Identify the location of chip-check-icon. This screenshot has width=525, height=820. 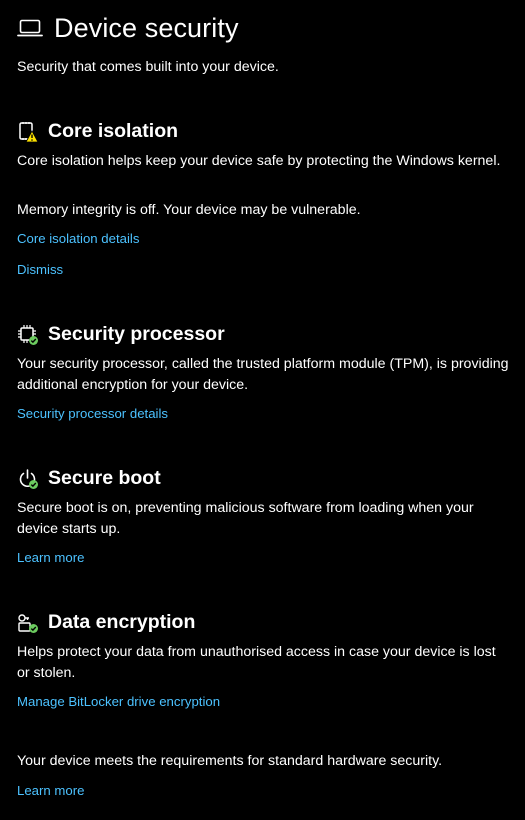
(28, 334).